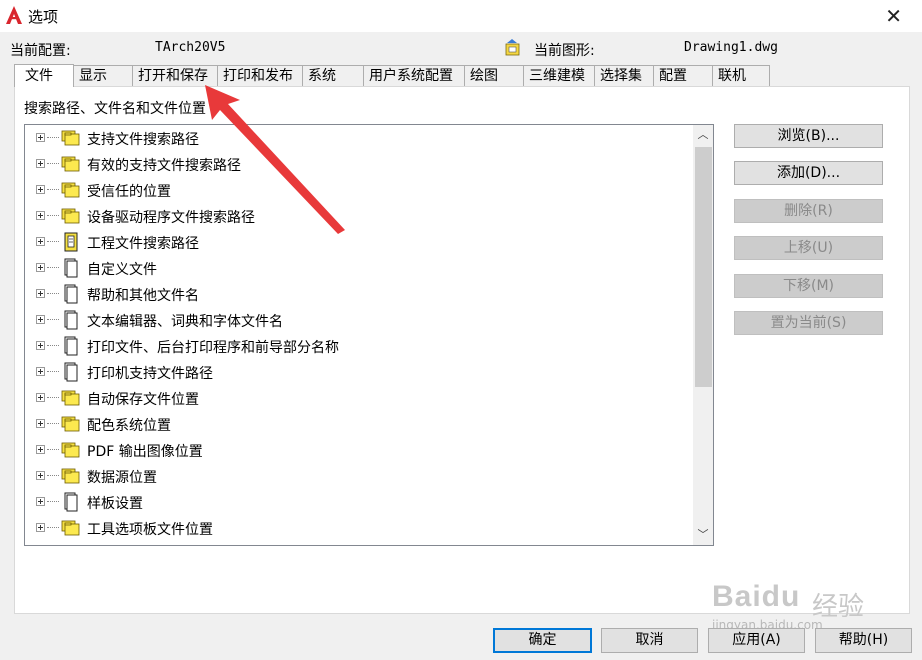 Image resolution: width=922 pixels, height=660 pixels. What do you see at coordinates (129, 192) in the screenshot?
I see `tree-item-label: 受信任的位置` at bounding box center [129, 192].